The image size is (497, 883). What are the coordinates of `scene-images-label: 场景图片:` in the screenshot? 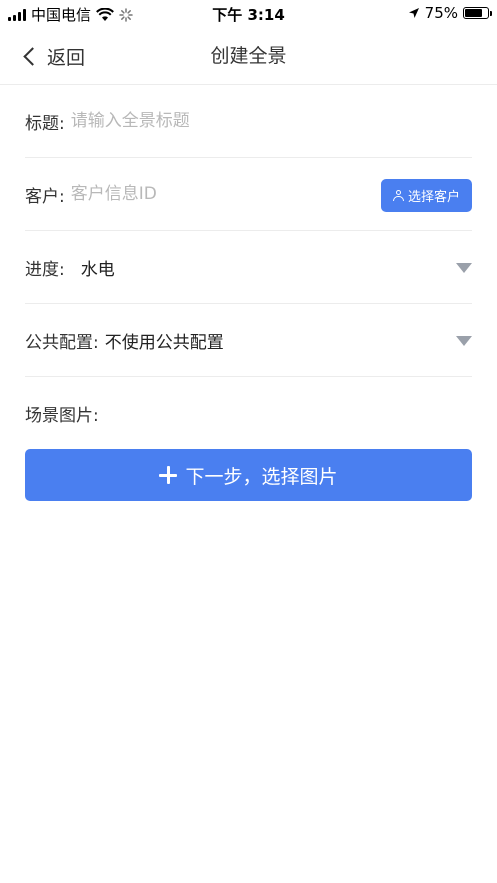 It's located at (62, 415).